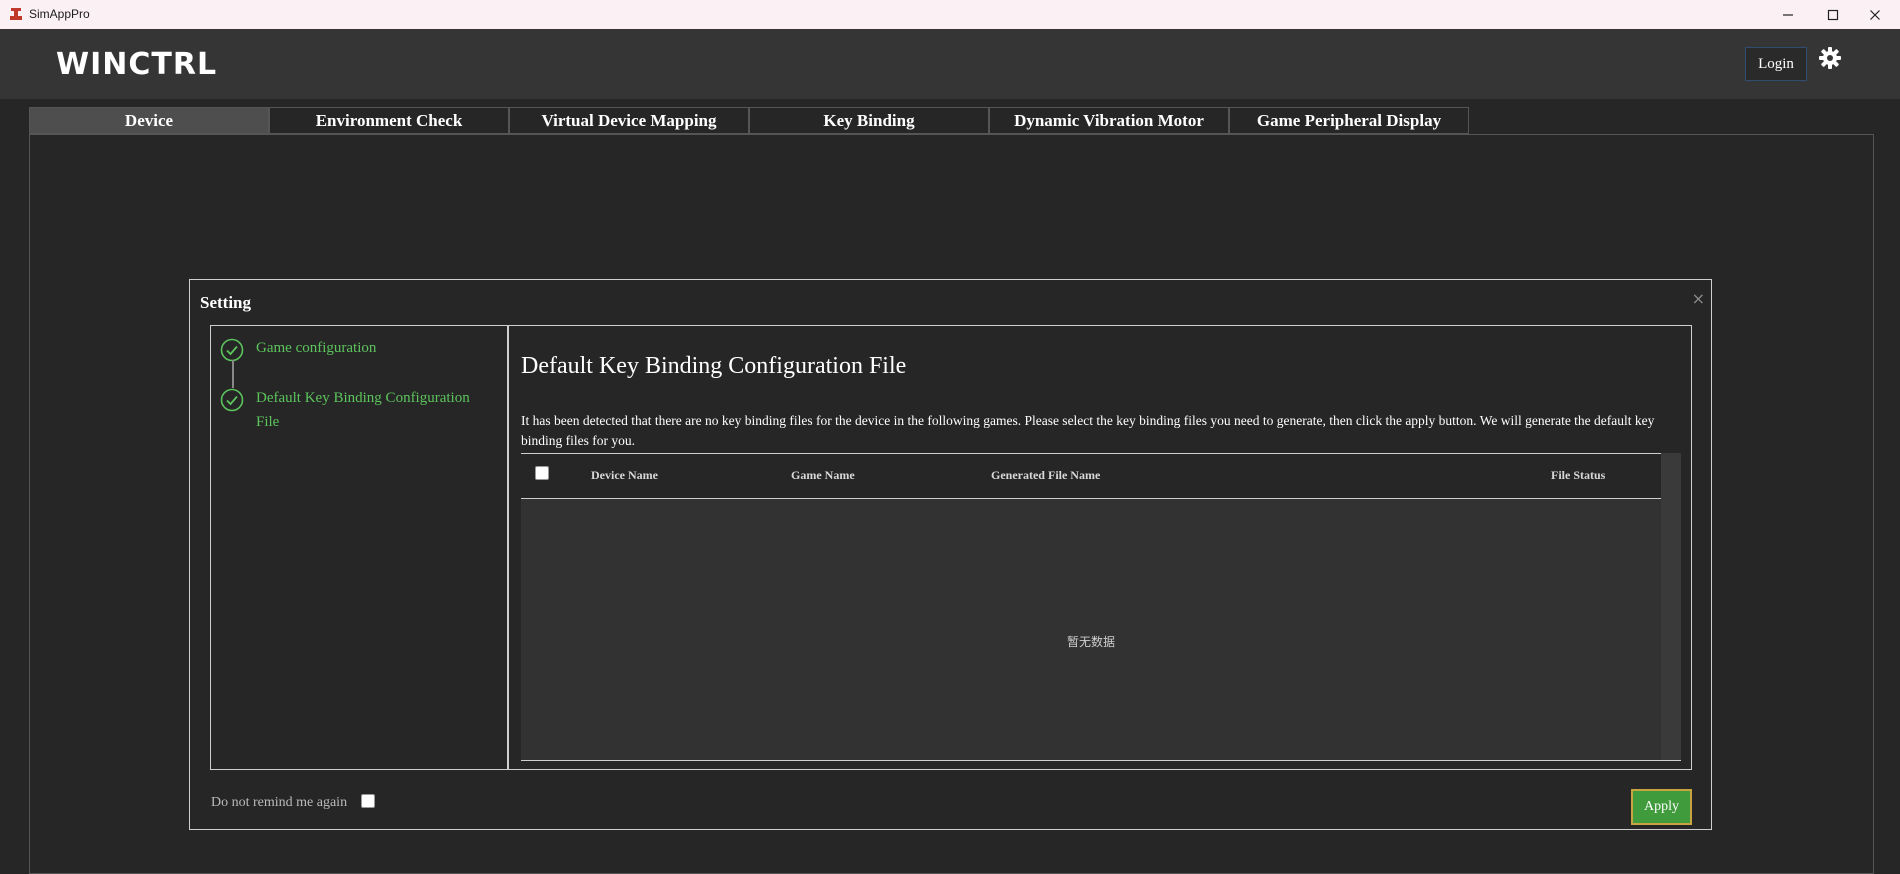  I want to click on logo-text: WINCTRL, so click(136, 63).